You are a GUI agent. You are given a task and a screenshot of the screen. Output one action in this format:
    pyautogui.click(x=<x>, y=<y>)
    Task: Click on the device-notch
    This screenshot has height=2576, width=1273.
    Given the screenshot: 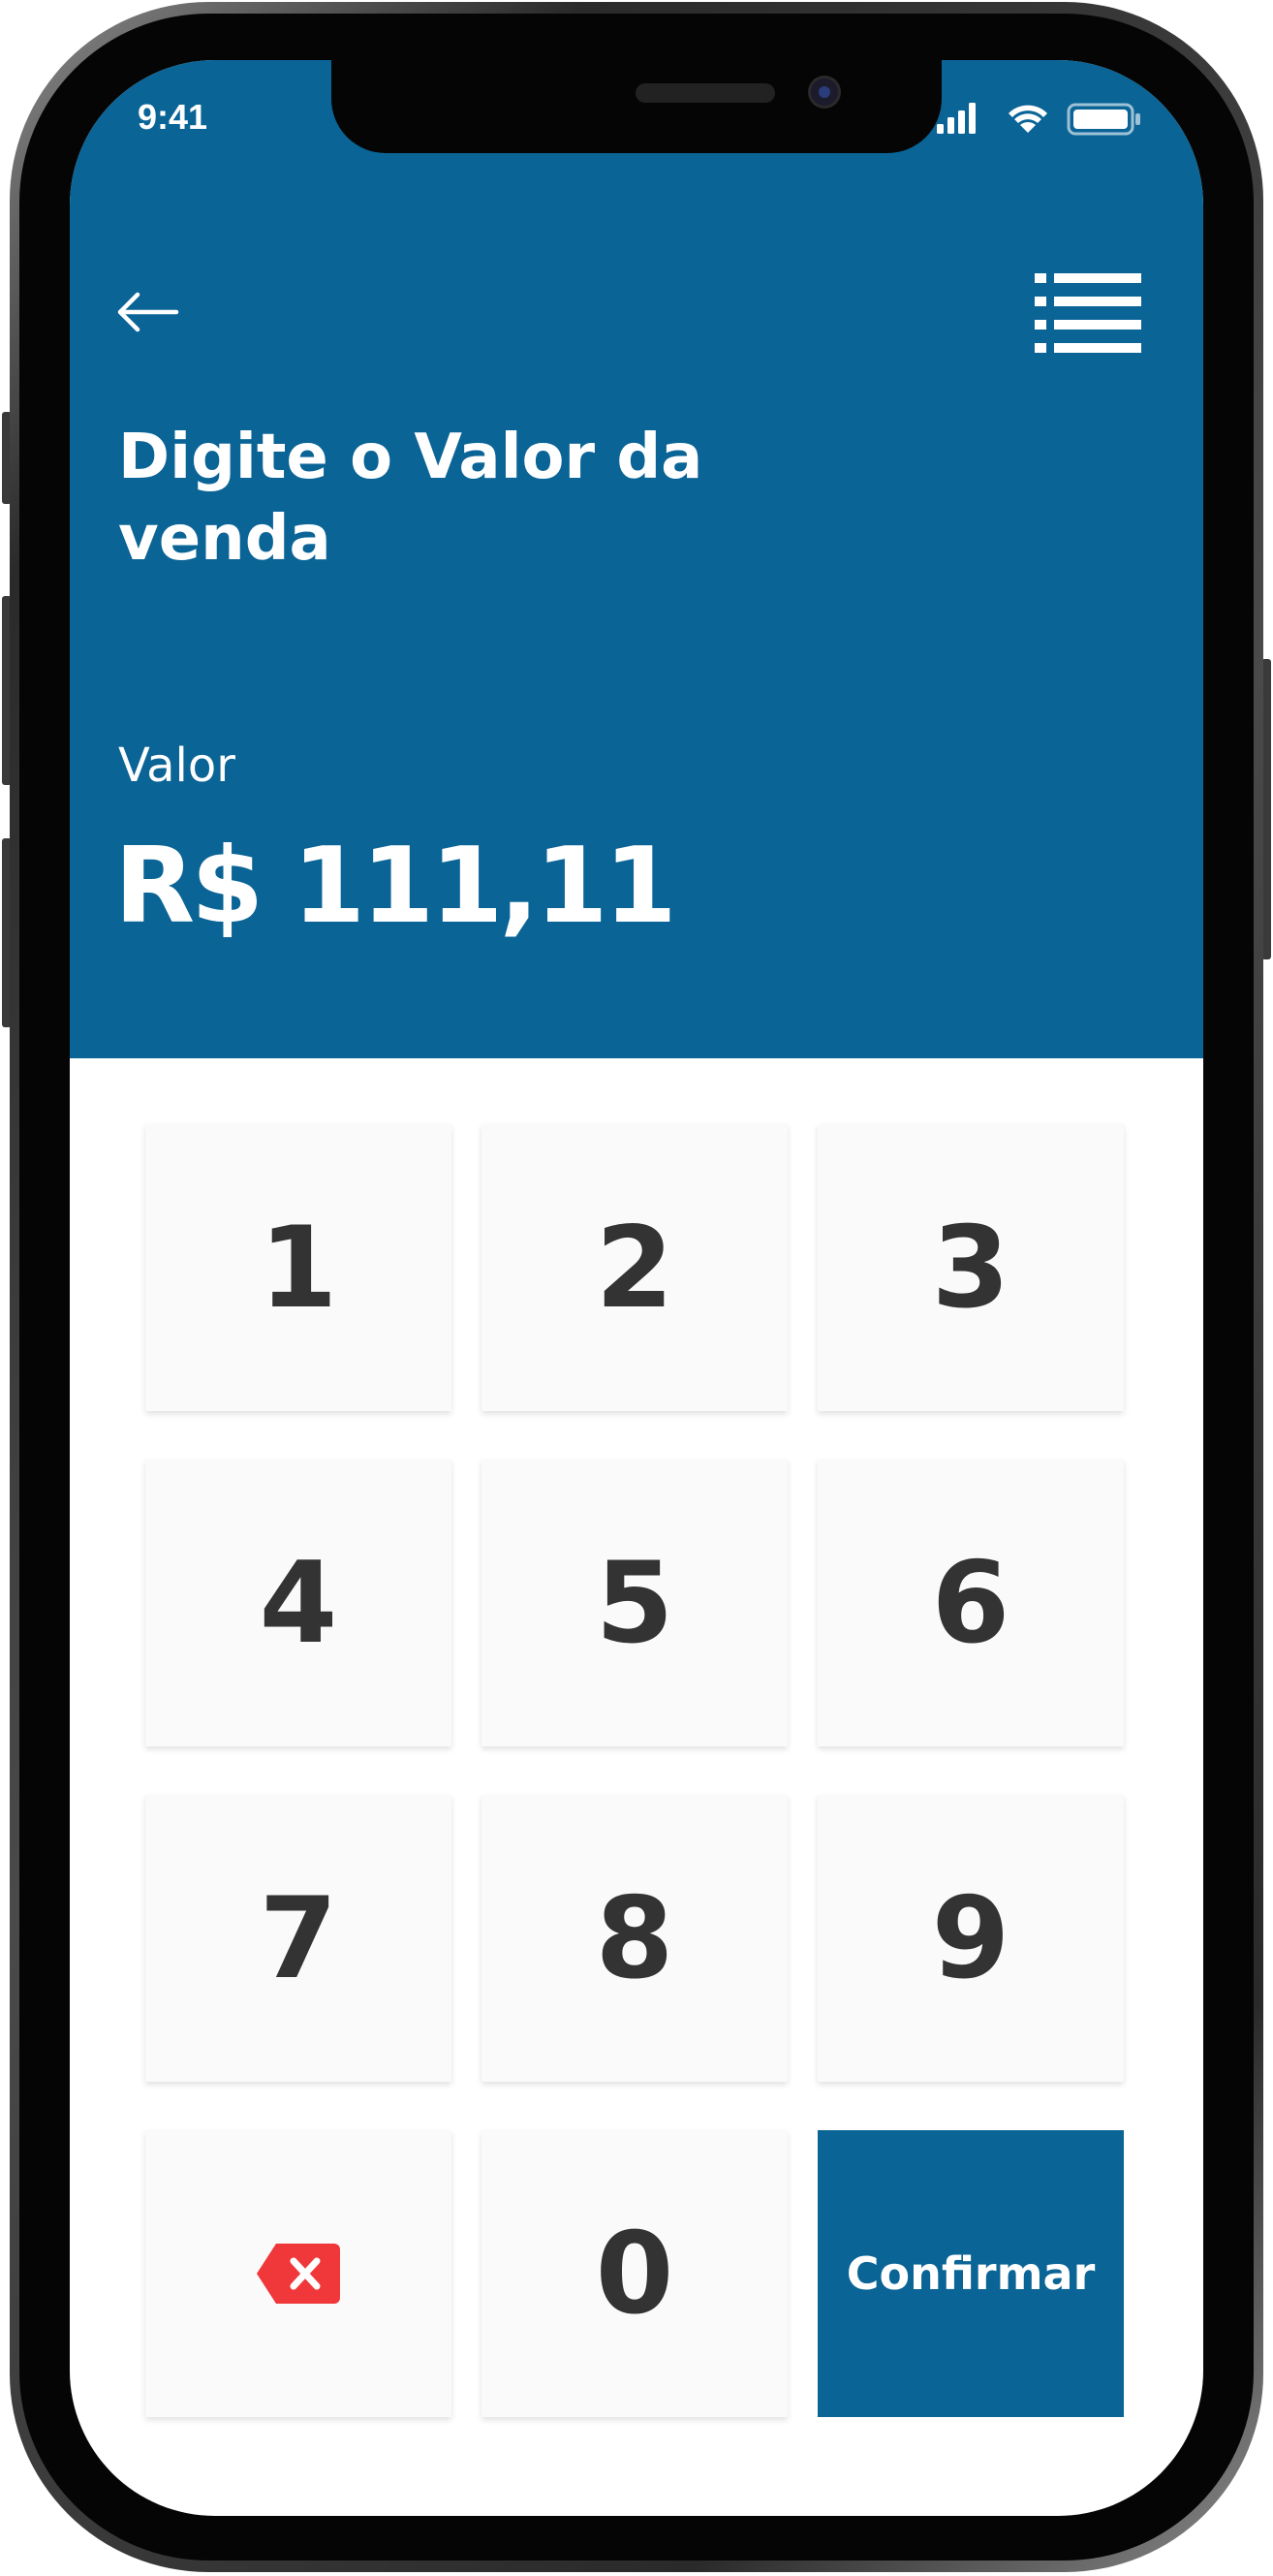 What is the action you would take?
    pyautogui.click(x=636, y=106)
    